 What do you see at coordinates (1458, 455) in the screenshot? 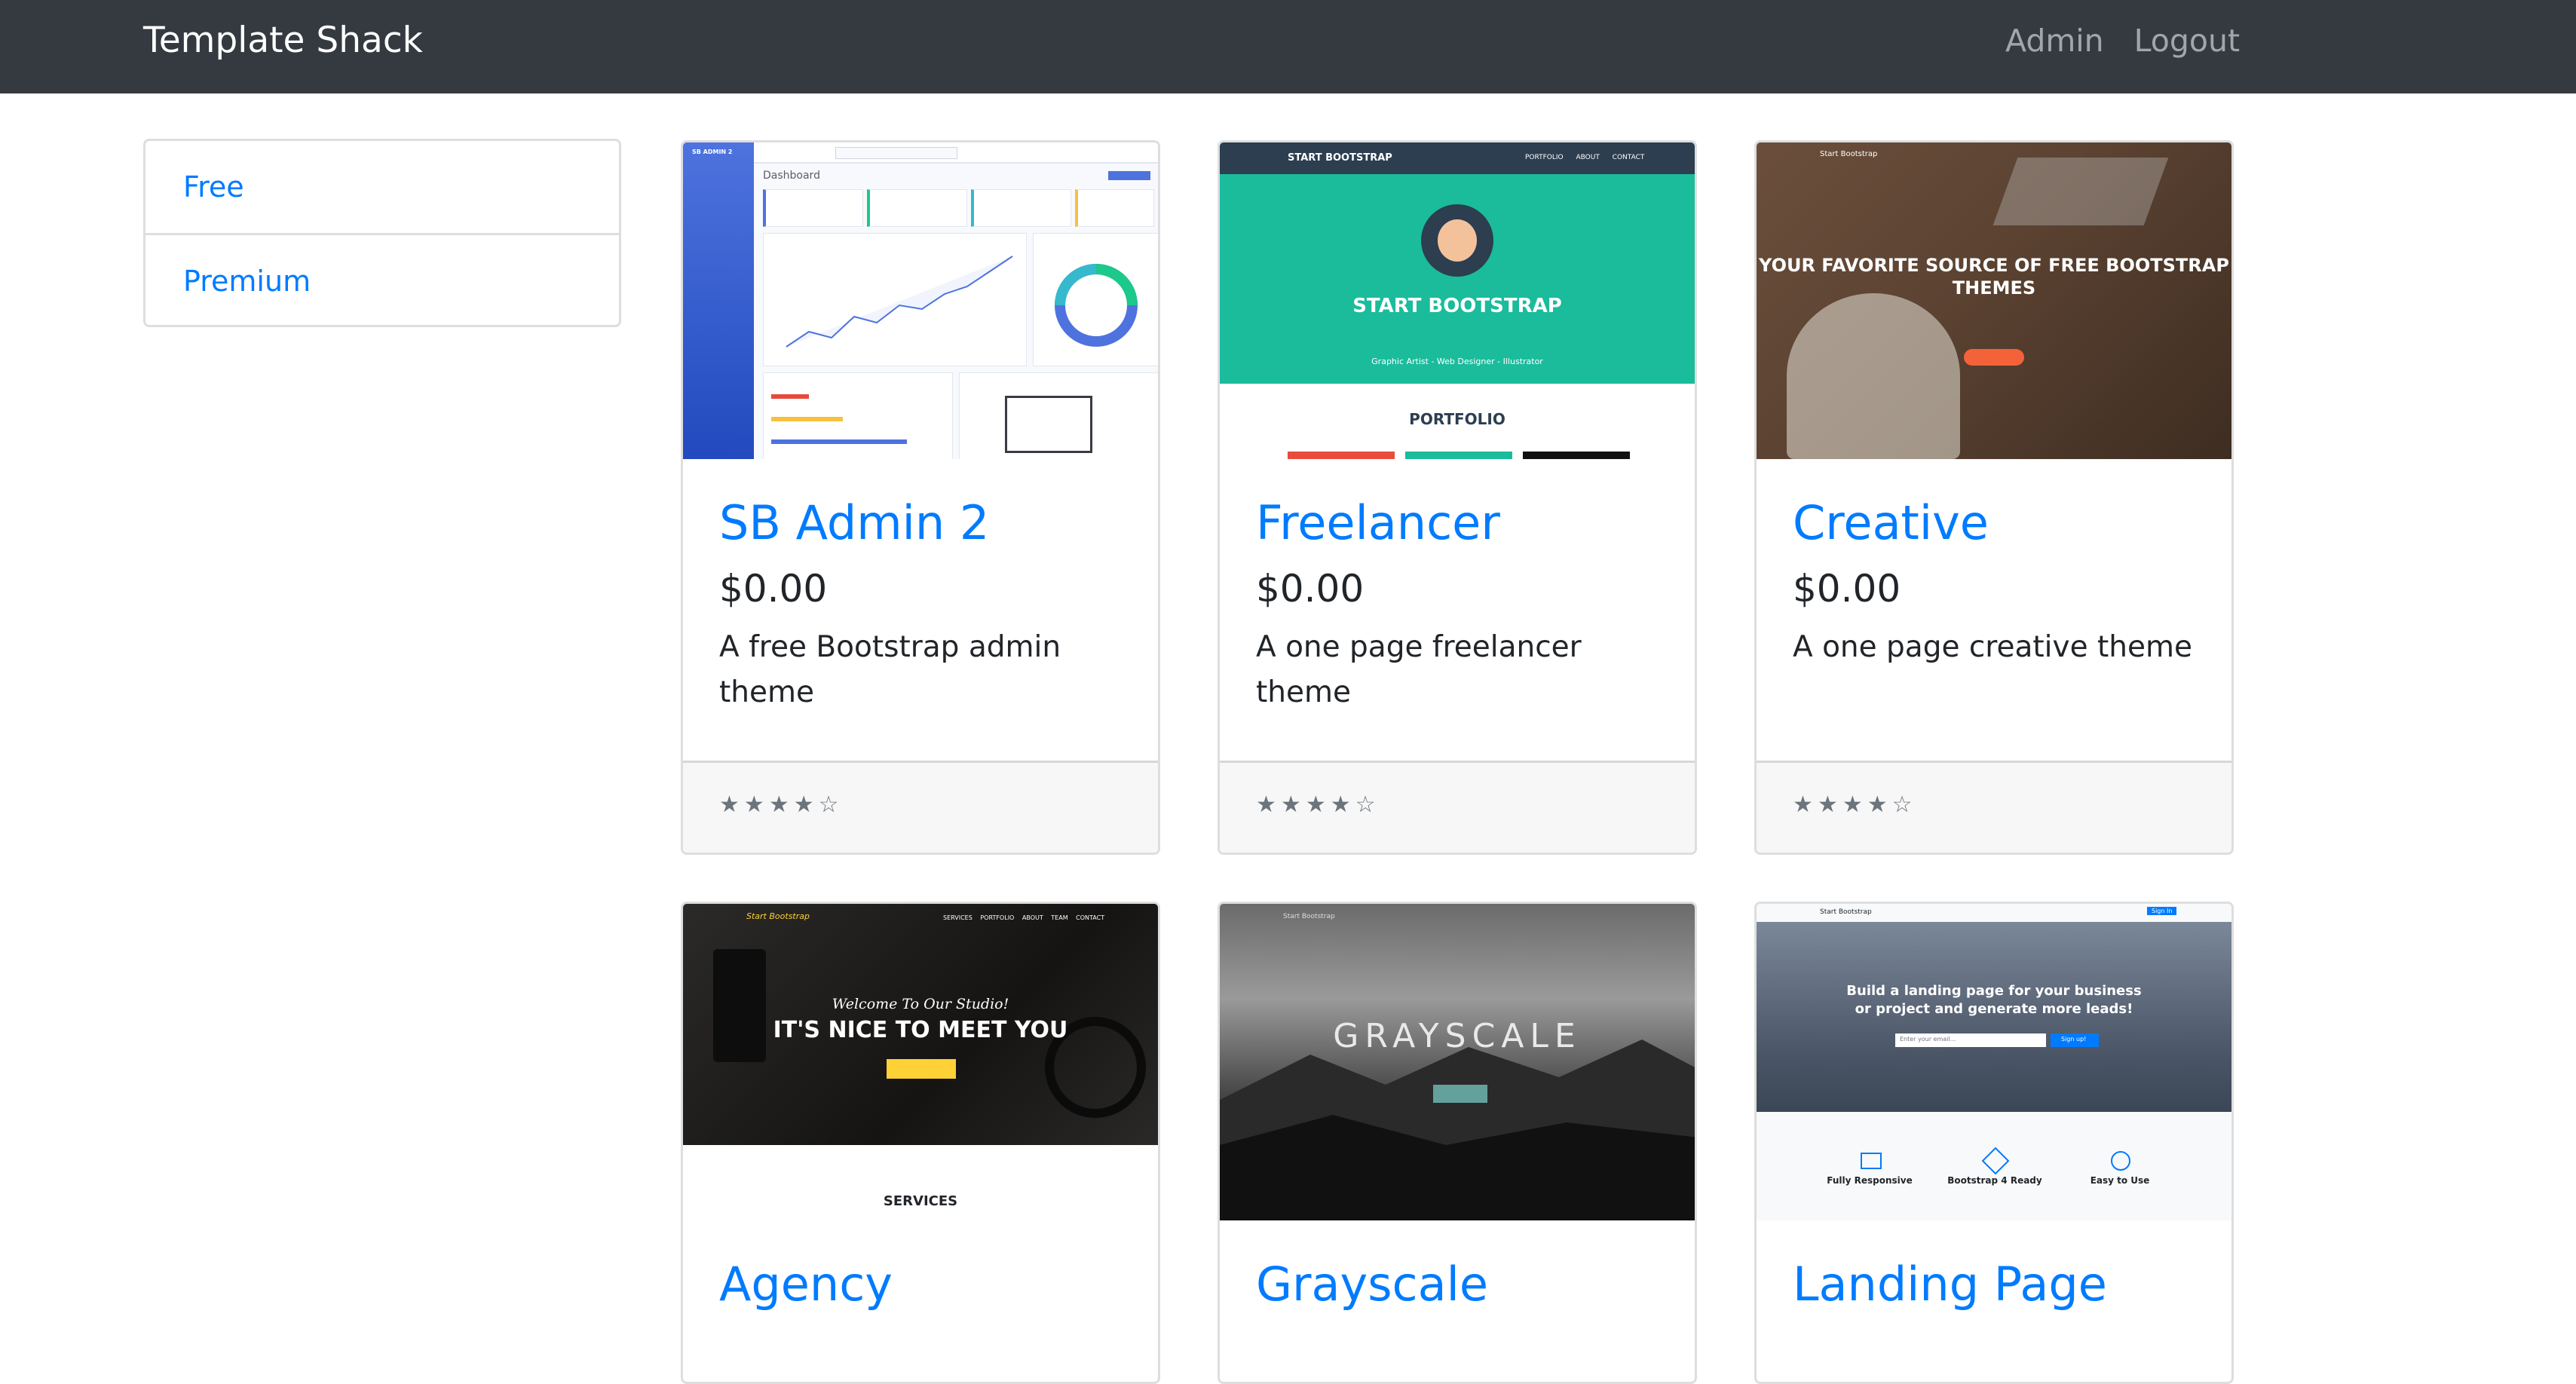
I see `thumb-bar` at bounding box center [1458, 455].